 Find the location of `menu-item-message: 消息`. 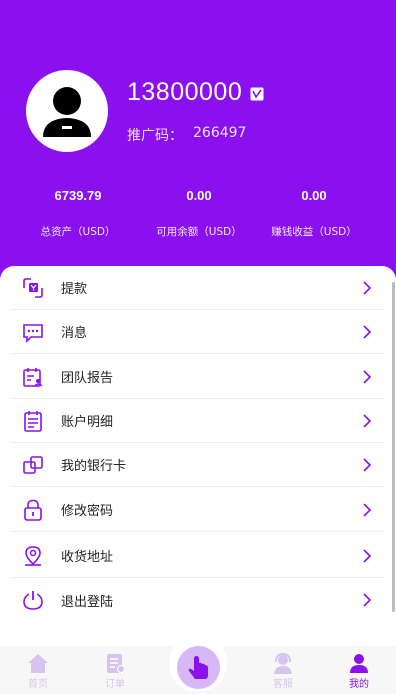

menu-item-message: 消息 is located at coordinates (197, 332).